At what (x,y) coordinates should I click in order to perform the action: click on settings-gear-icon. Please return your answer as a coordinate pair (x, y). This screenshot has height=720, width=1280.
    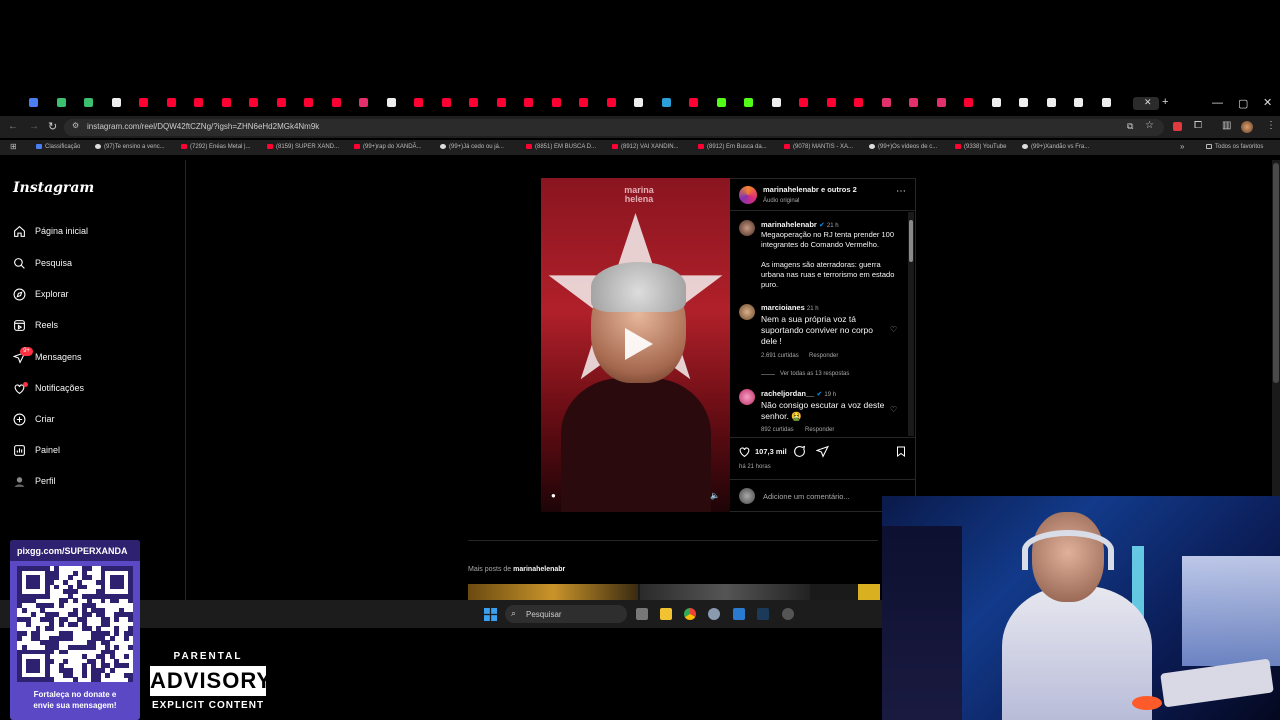
    Looking at the image, I should click on (714, 614).